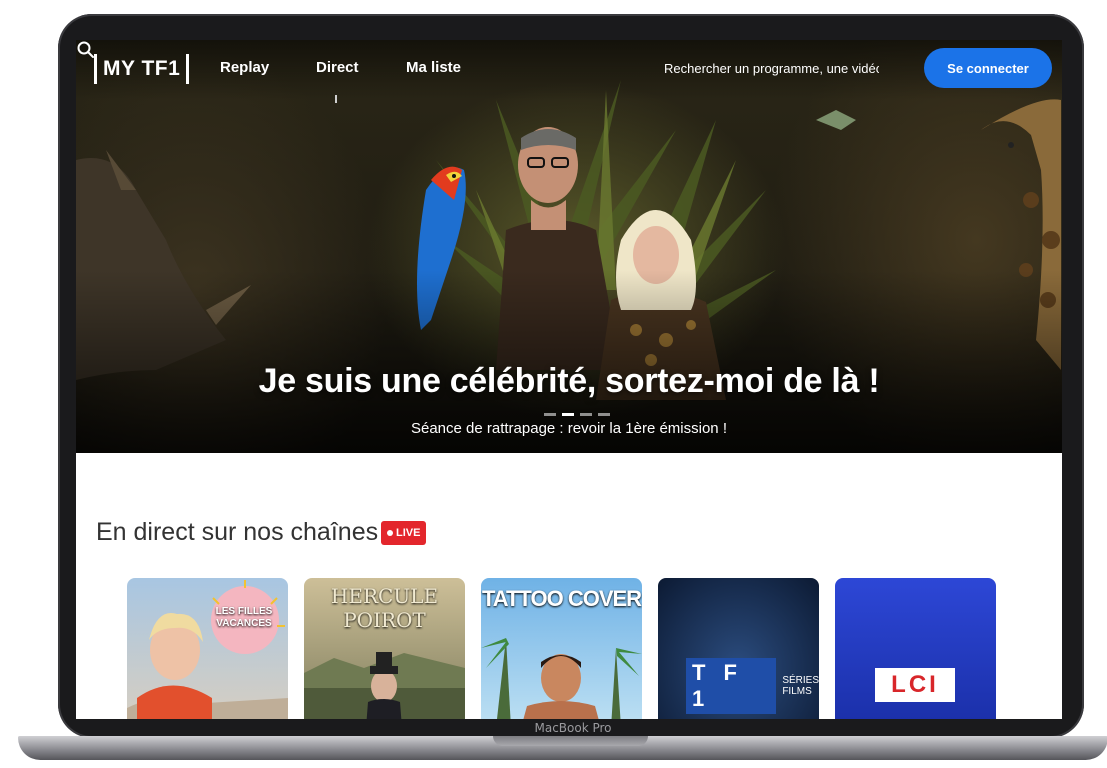  What do you see at coordinates (336, 99) in the screenshot?
I see `nav-active-indicator` at bounding box center [336, 99].